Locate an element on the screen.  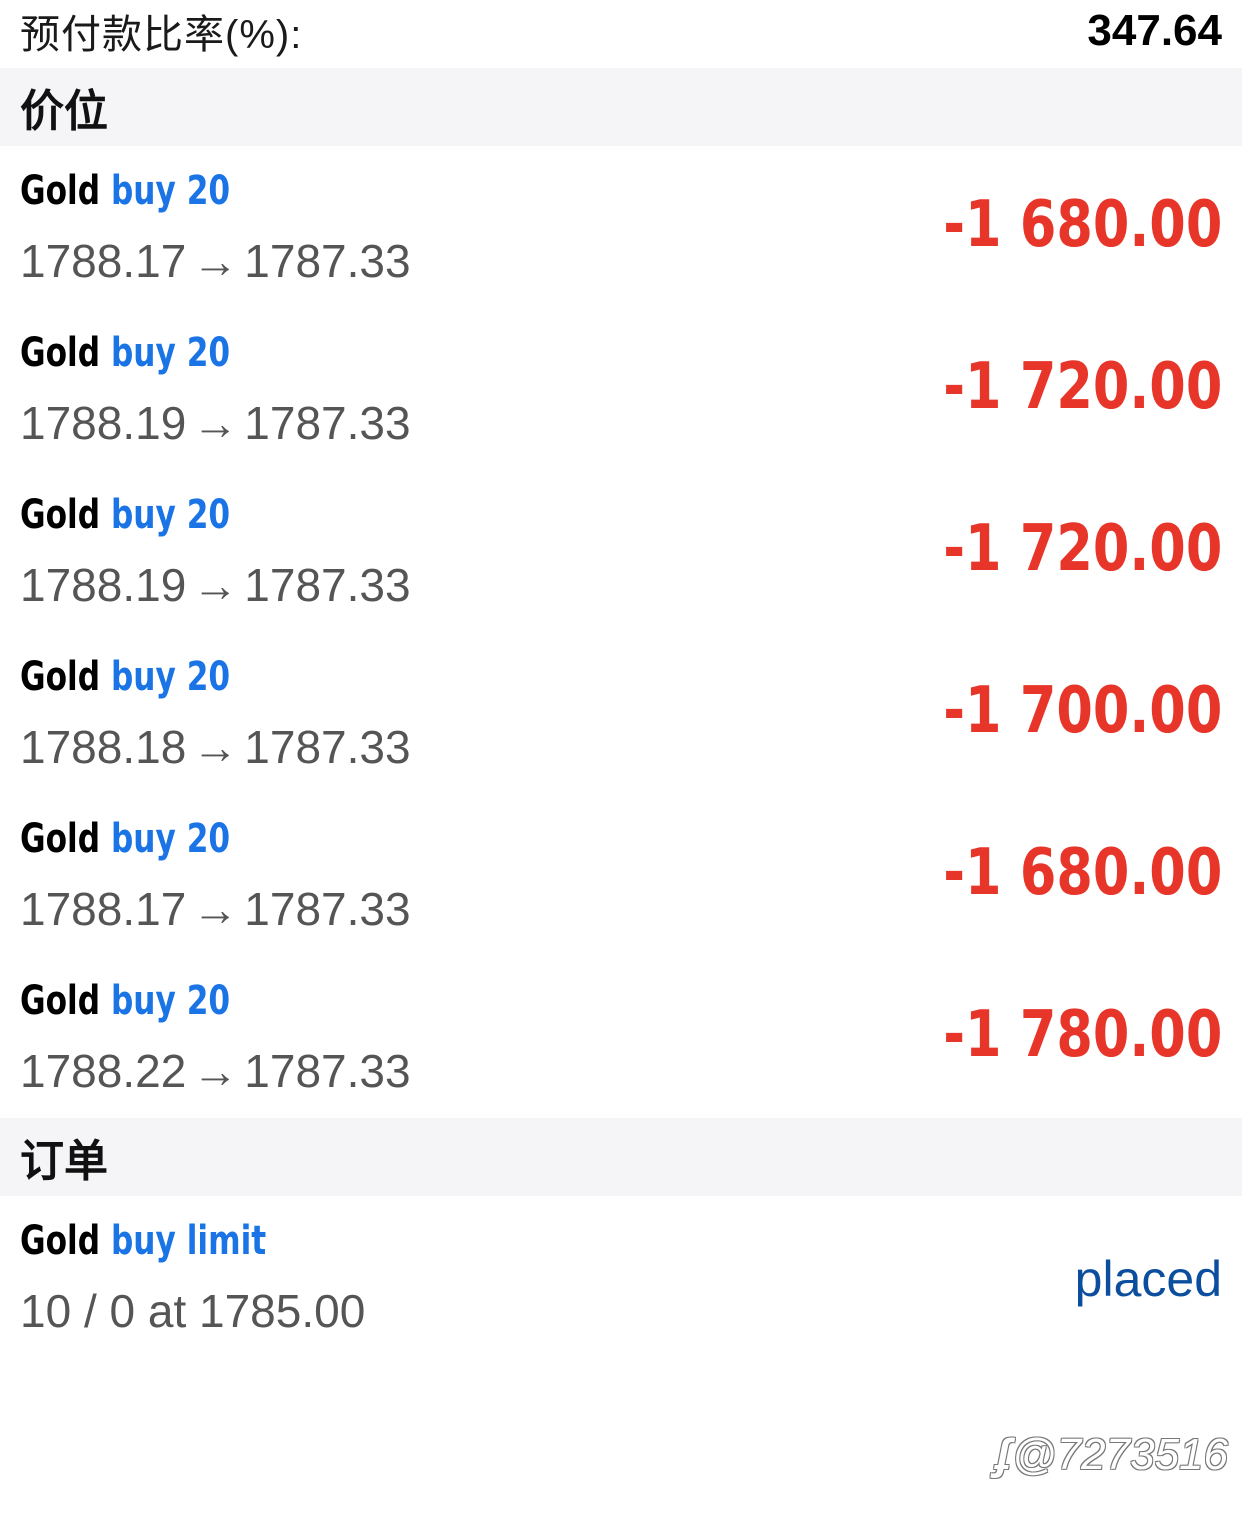
watermark-text: @7273516 is located at coordinates (1120, 1454).